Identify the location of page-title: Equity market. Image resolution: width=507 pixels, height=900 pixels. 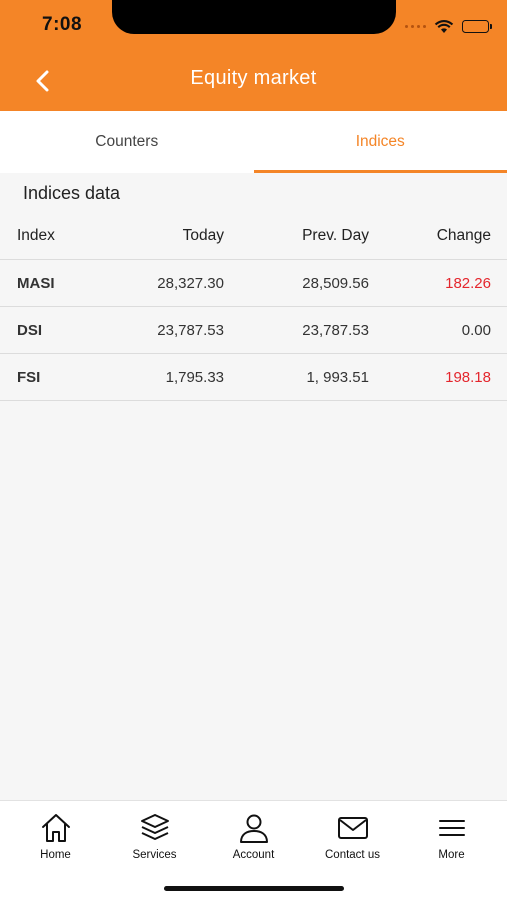
(253, 78).